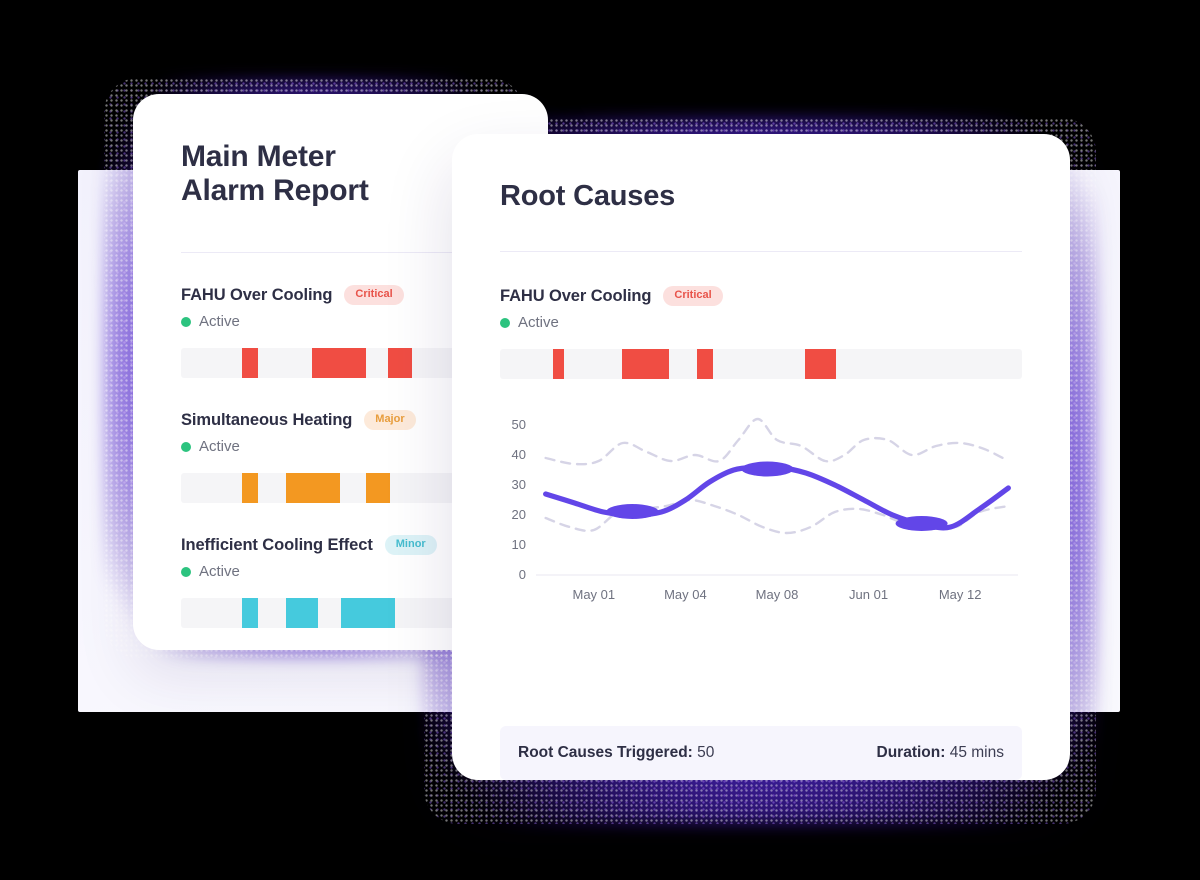 Image resolution: width=1200 pixels, height=880 pixels. I want to click on y-axis-tick-label: 20, so click(518, 515).